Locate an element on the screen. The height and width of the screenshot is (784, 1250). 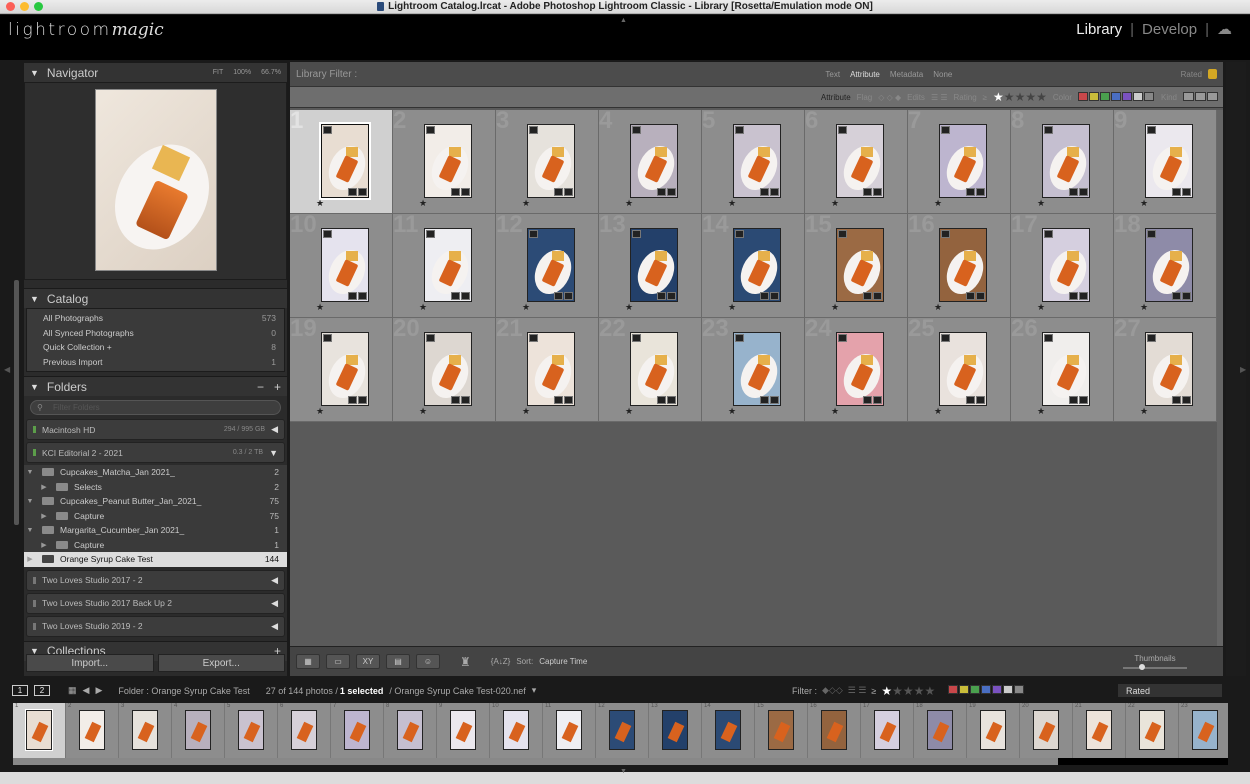
dropdown-arrow-icon: ▾ is located at coordinates (534, 690).